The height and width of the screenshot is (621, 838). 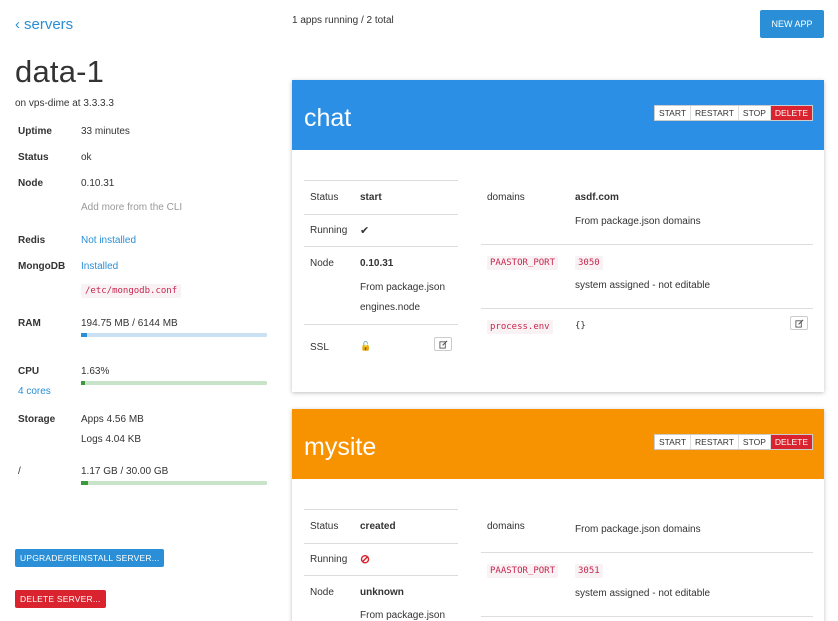 What do you see at coordinates (32, 240) in the screenshot?
I see `redis-label: Redis` at bounding box center [32, 240].